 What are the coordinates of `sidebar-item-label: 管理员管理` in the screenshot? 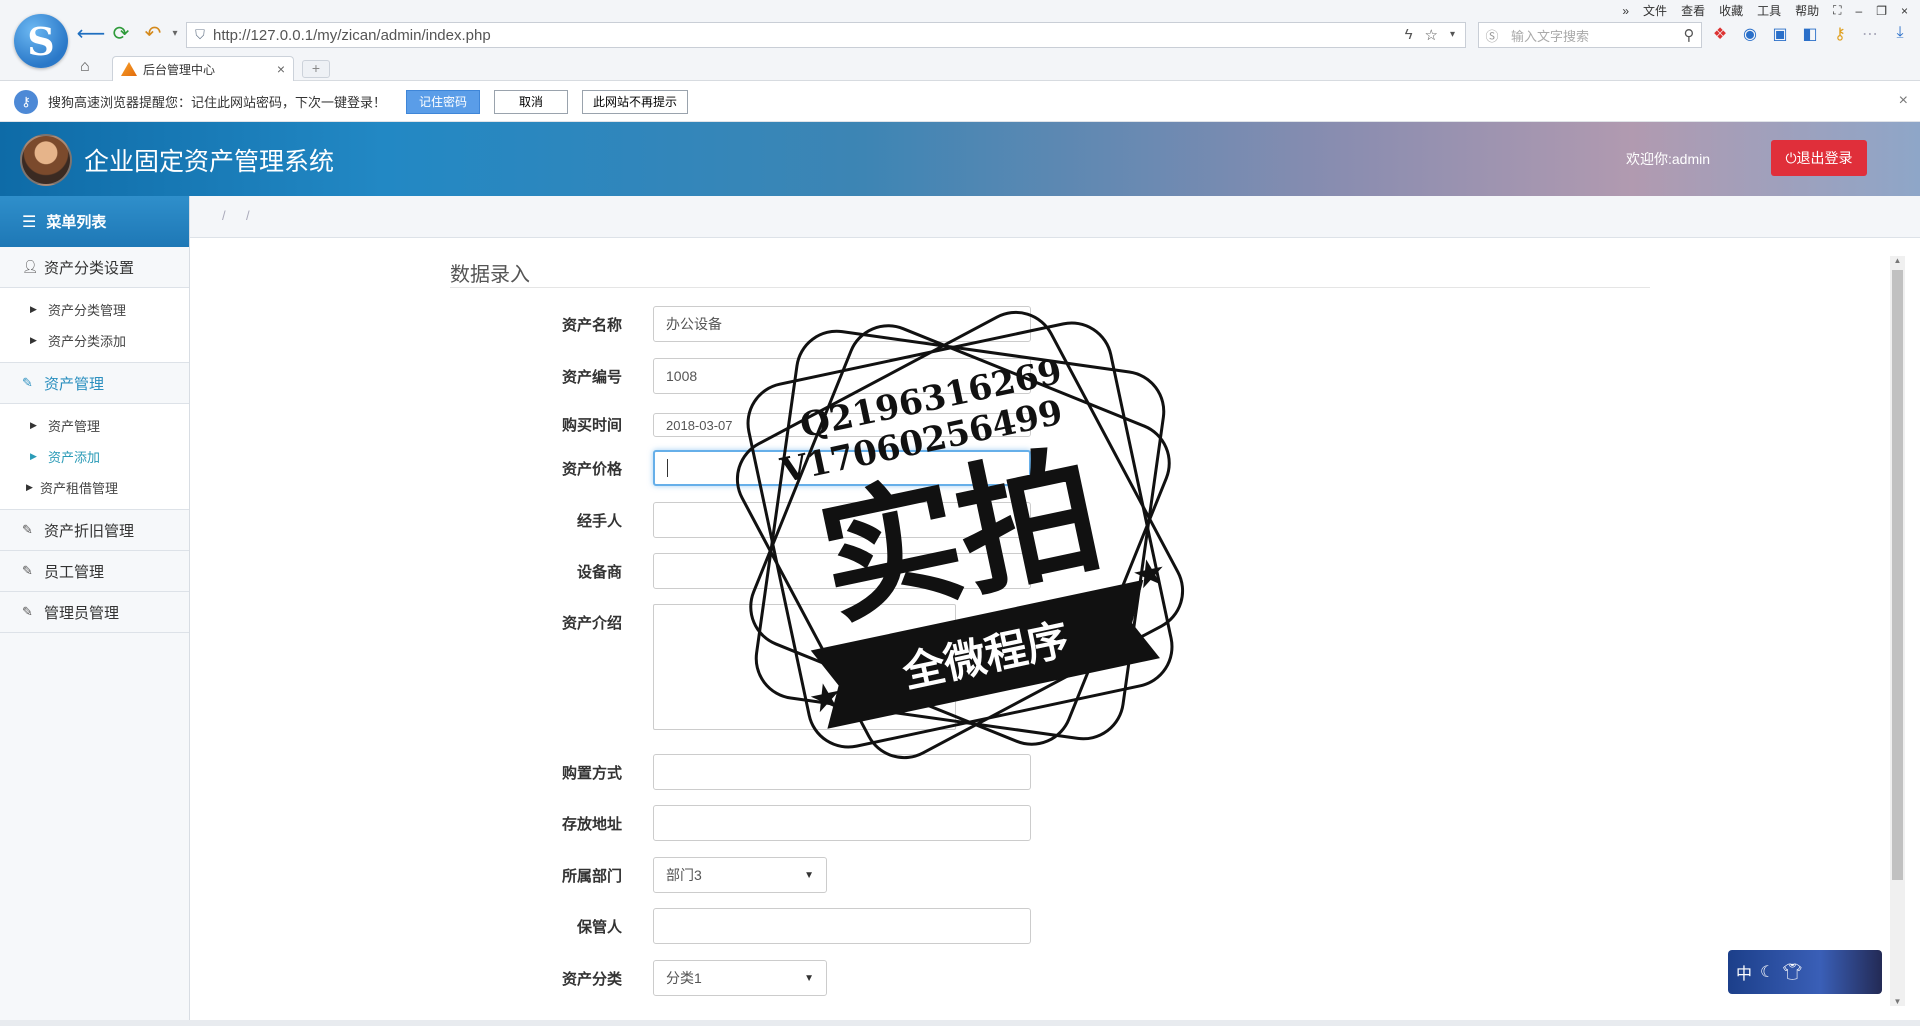 It's located at (82, 613).